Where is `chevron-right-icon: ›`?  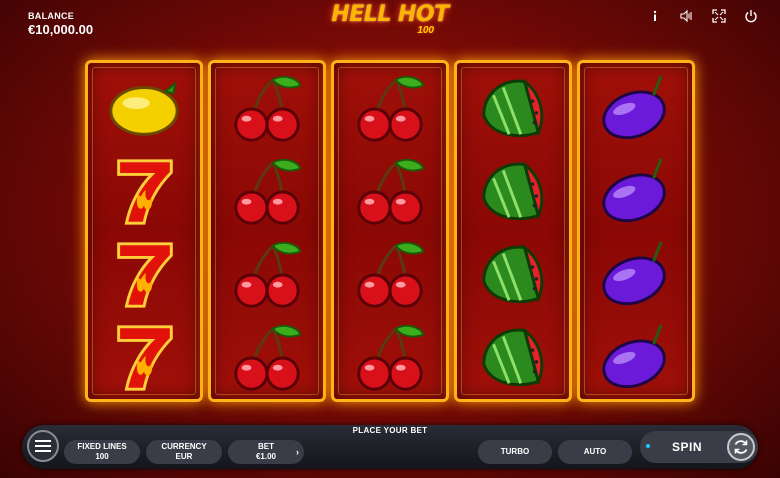
chevron-right-icon: › is located at coordinates (297, 452).